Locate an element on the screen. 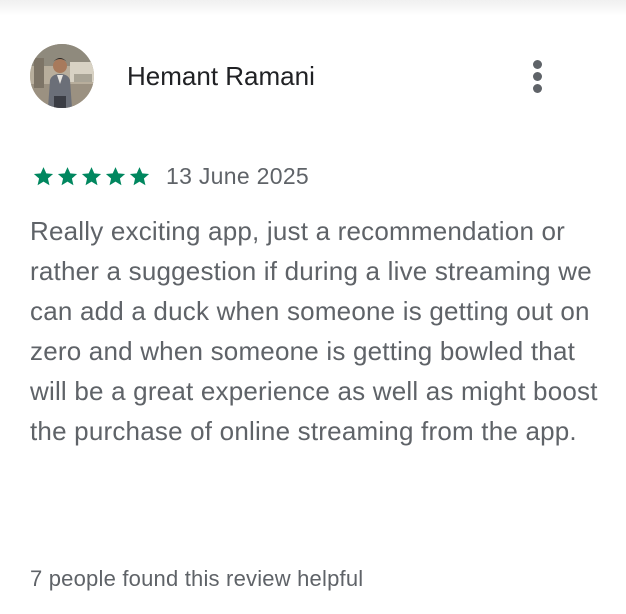 The height and width of the screenshot is (614, 626). rating-row: 13 June 2025 is located at coordinates (170, 176).